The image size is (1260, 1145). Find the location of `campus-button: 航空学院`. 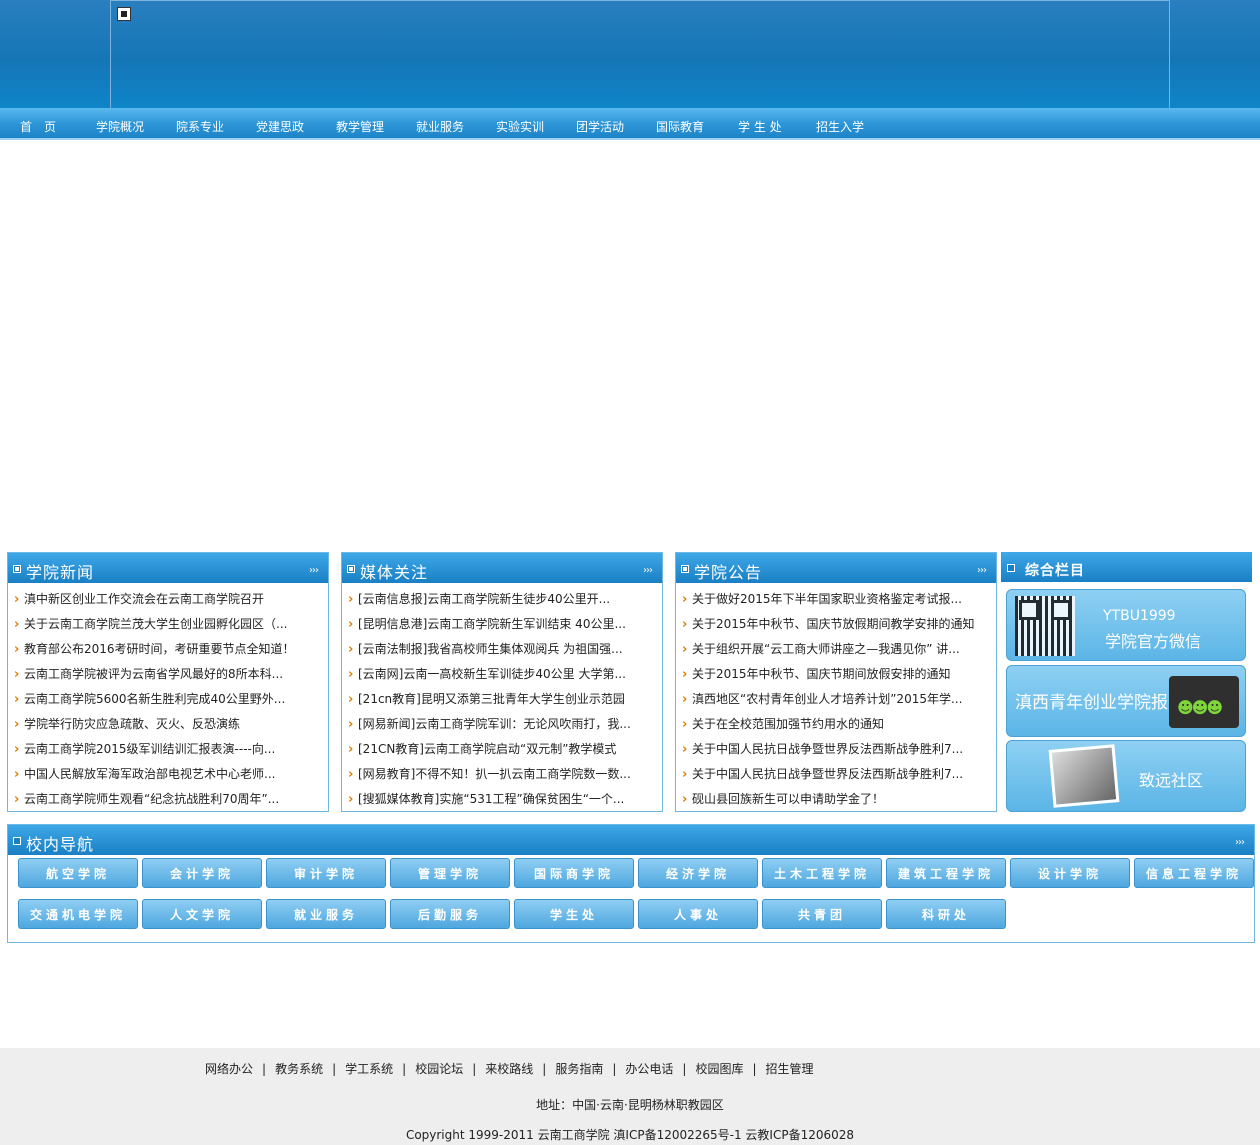

campus-button: 航空学院 is located at coordinates (78, 873).